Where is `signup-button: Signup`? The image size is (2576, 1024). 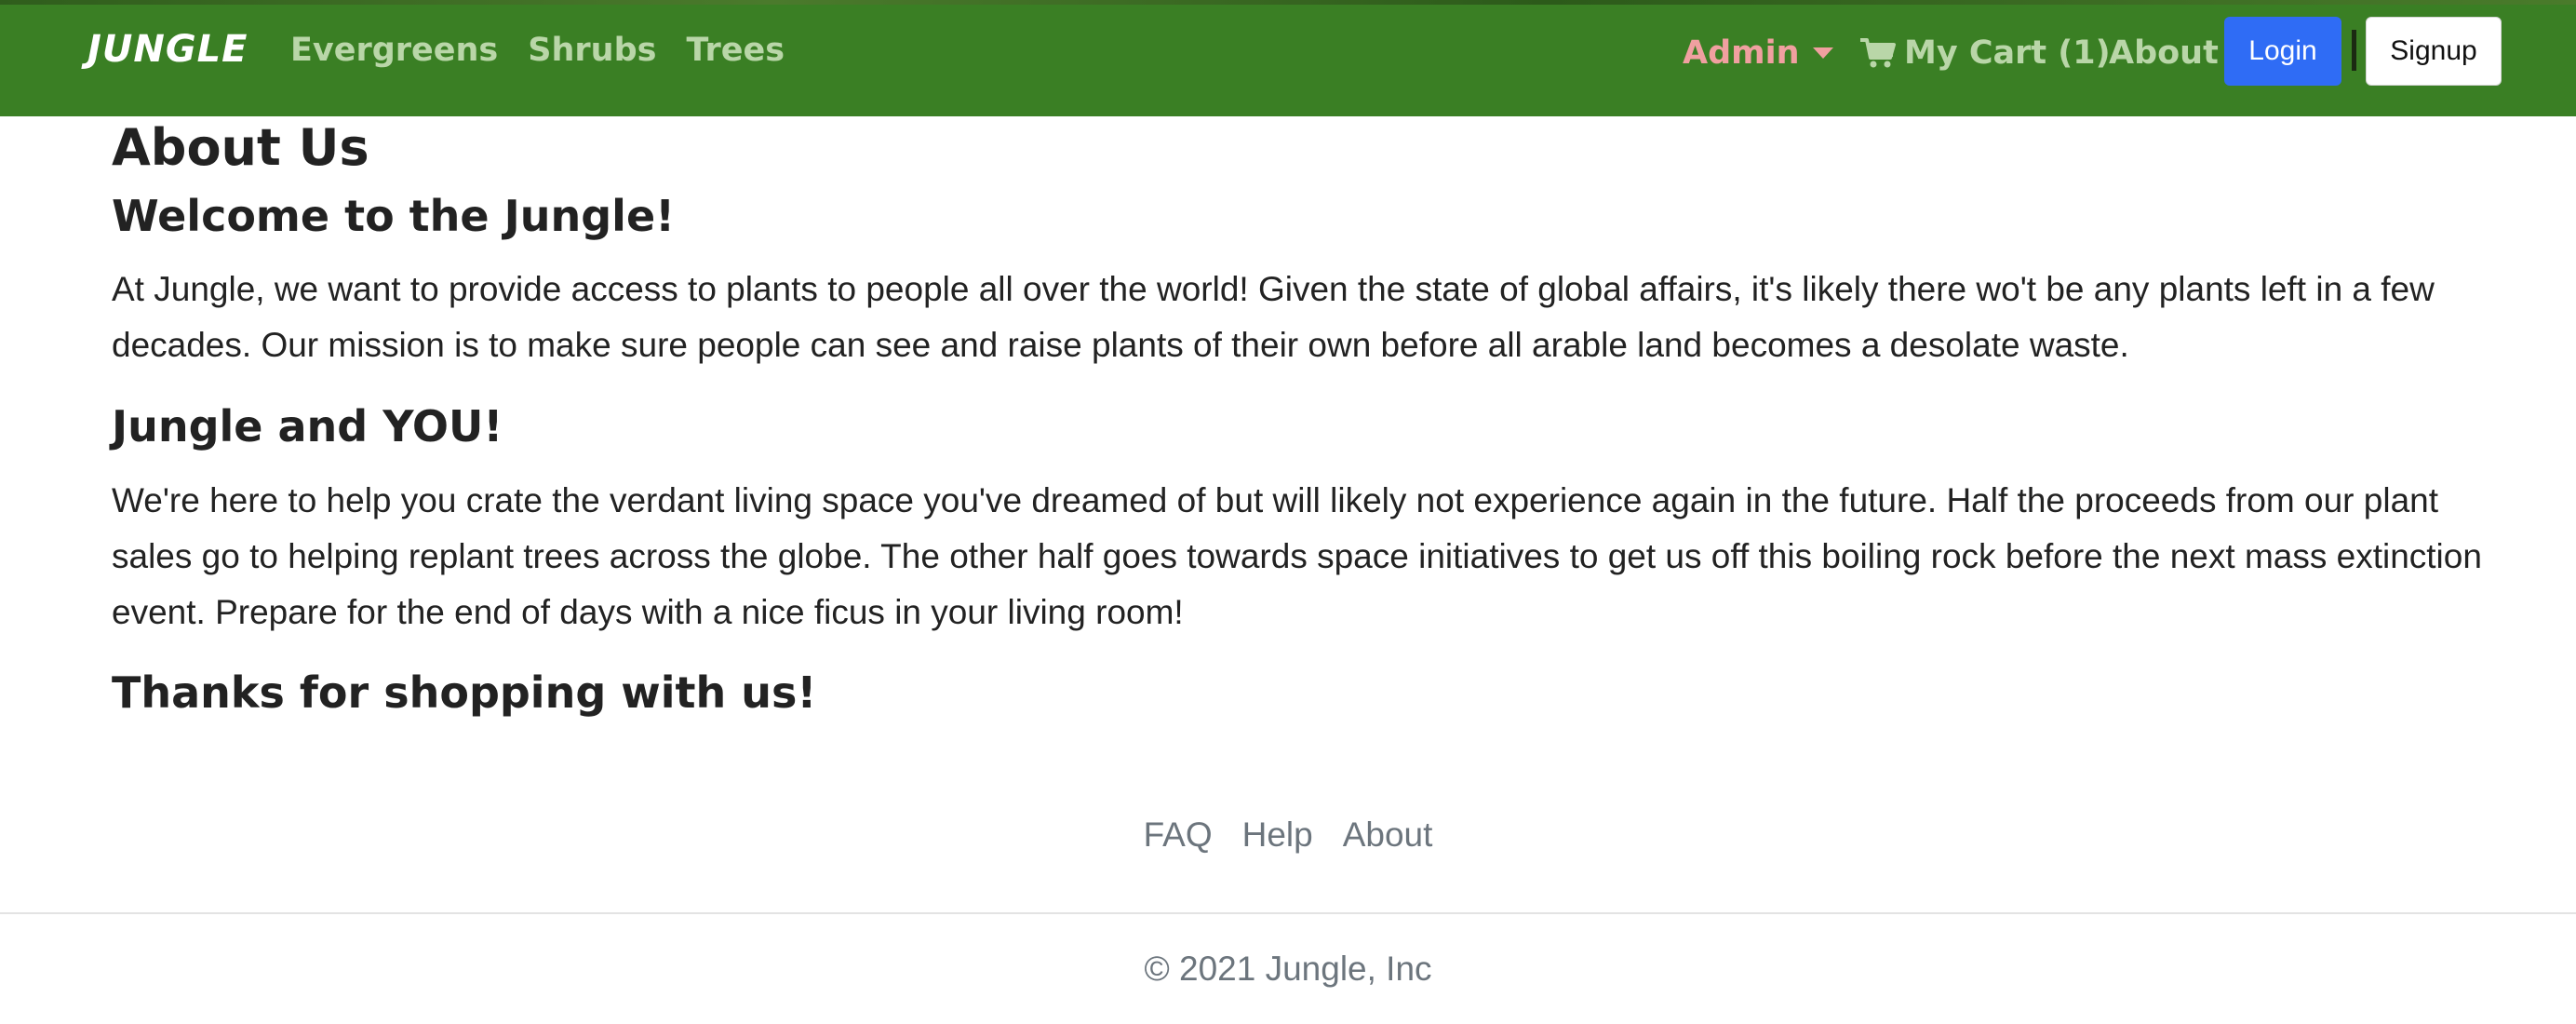
signup-button: Signup is located at coordinates (2434, 51).